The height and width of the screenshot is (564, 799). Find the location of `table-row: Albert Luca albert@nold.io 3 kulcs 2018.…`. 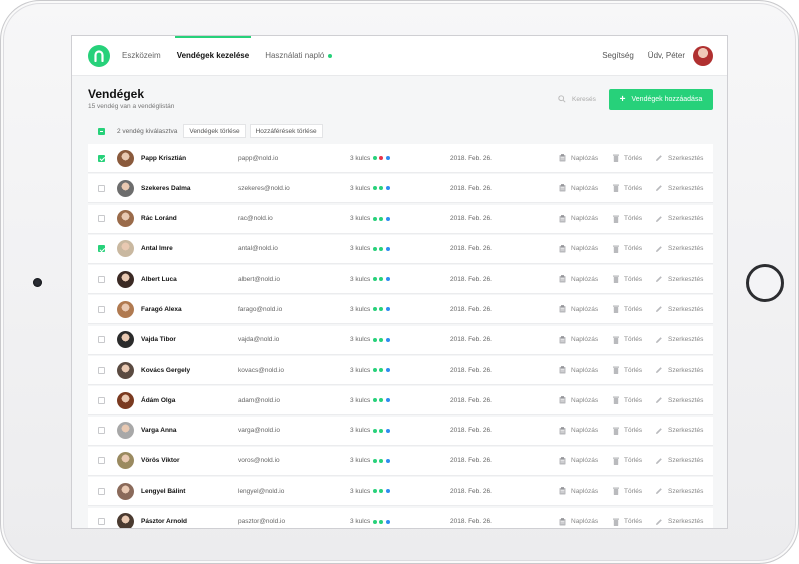

table-row: Albert Luca albert@nold.io 3 kulcs 2018.… is located at coordinates (400, 279).